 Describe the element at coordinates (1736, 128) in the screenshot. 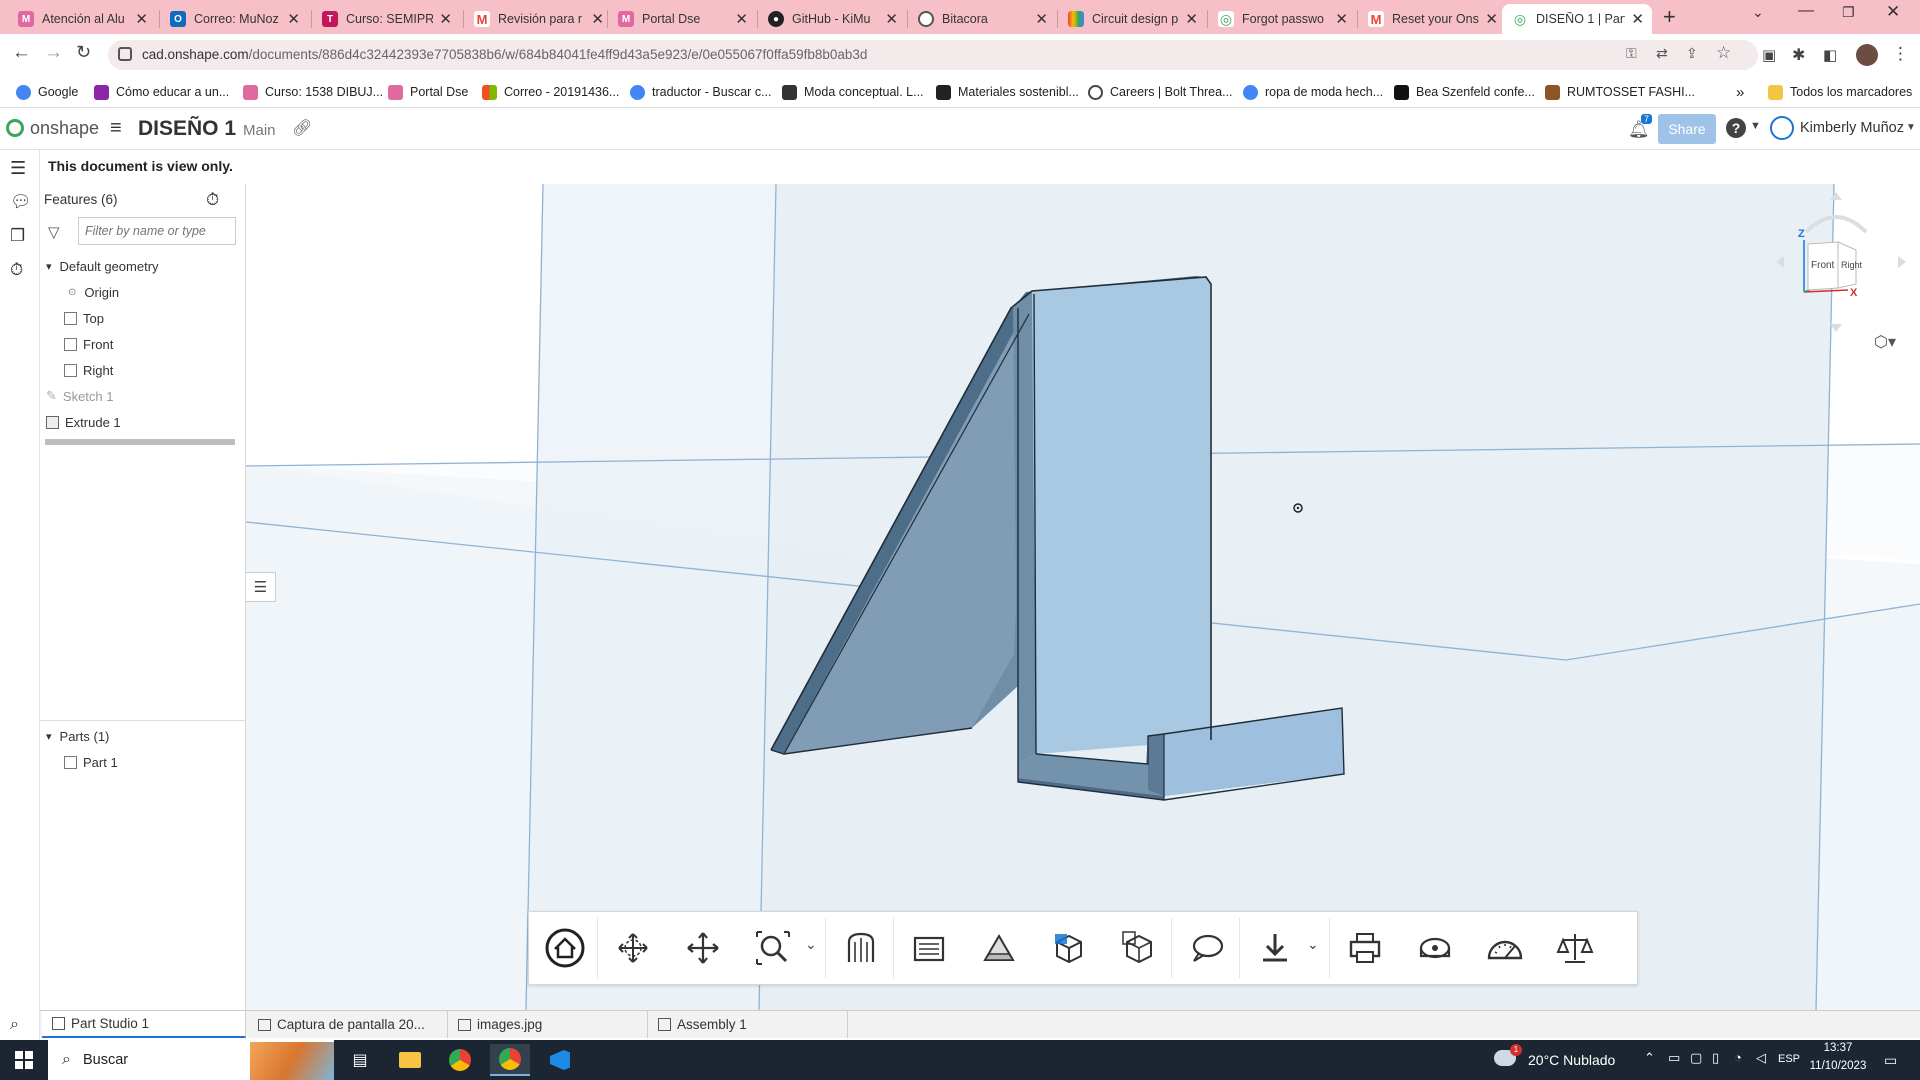

I see `help-icon: ?` at that location.